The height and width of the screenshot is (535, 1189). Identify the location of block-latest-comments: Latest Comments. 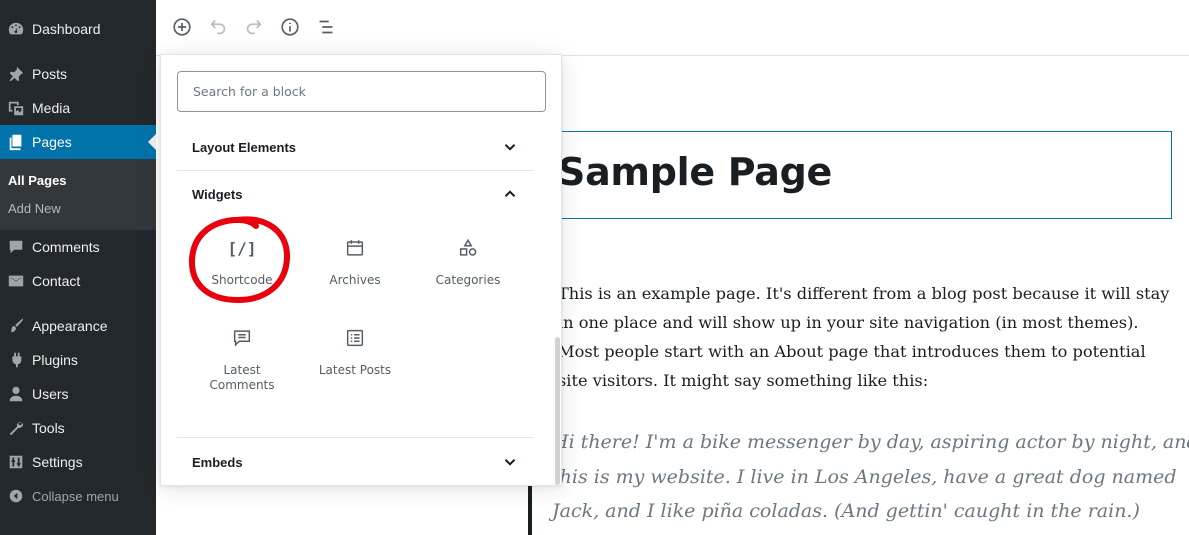
(242, 362).